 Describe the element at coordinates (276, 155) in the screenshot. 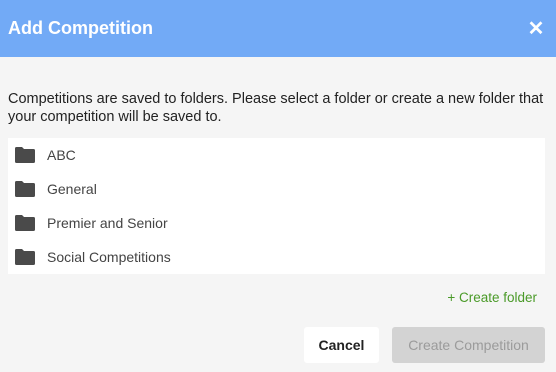

I see `folder-item: ABC` at that location.